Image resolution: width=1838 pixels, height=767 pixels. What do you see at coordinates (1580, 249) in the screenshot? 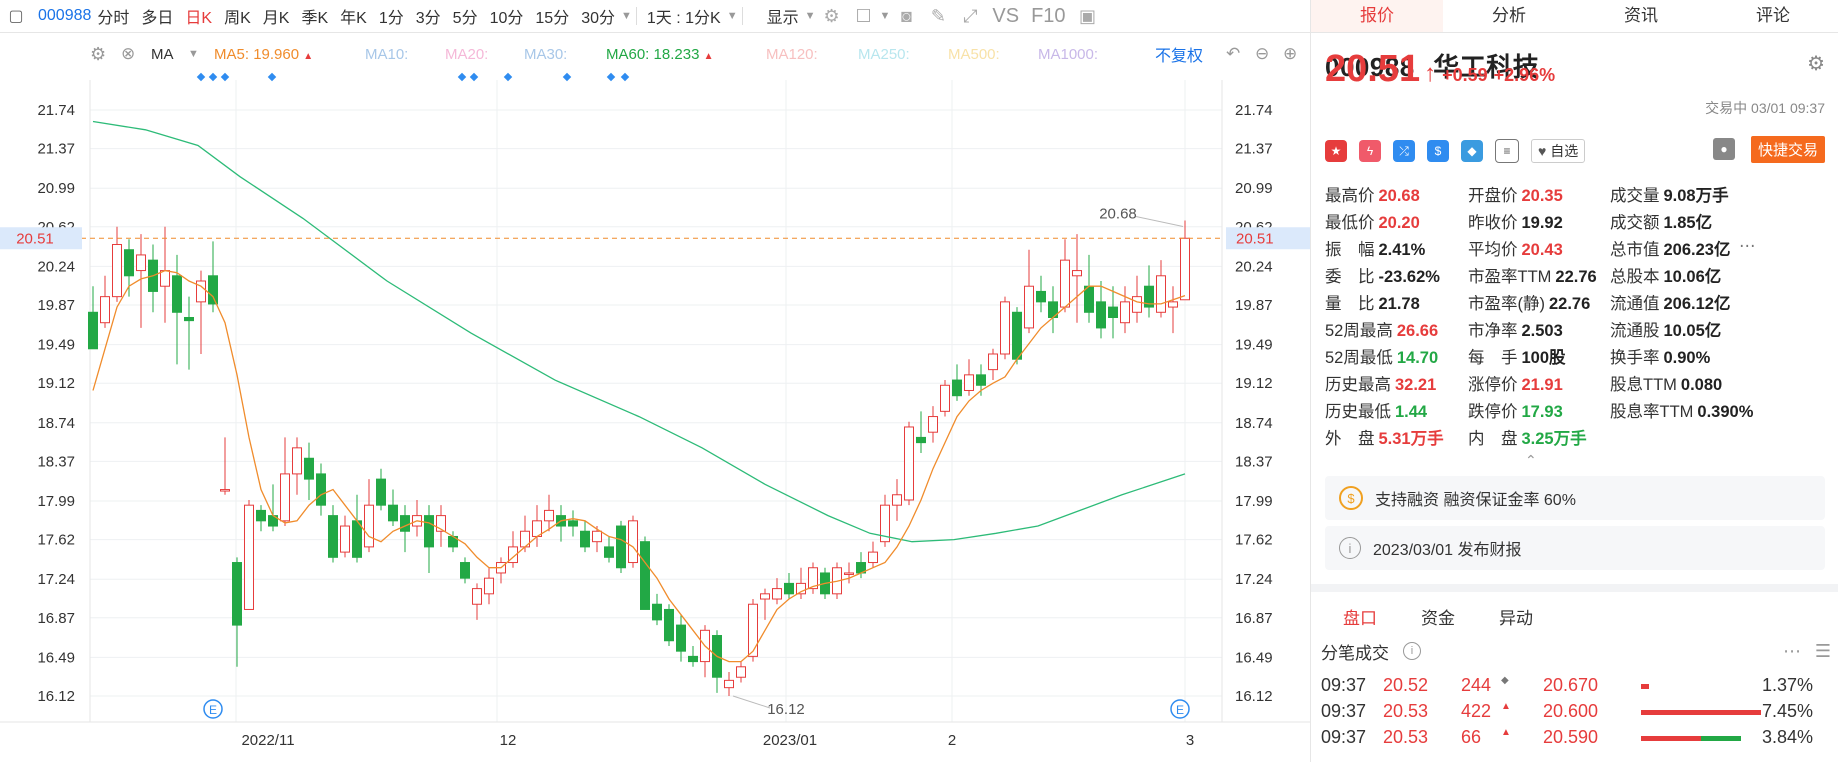
I see `stats-row: 振 幅 2.41% 平均价 20.43 总市值 206.23亿 ⋯` at bounding box center [1580, 249].